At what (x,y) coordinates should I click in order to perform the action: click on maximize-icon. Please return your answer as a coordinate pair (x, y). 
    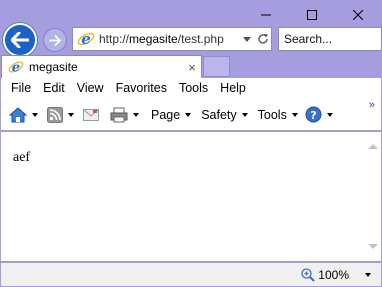
    Looking at the image, I should click on (312, 15).